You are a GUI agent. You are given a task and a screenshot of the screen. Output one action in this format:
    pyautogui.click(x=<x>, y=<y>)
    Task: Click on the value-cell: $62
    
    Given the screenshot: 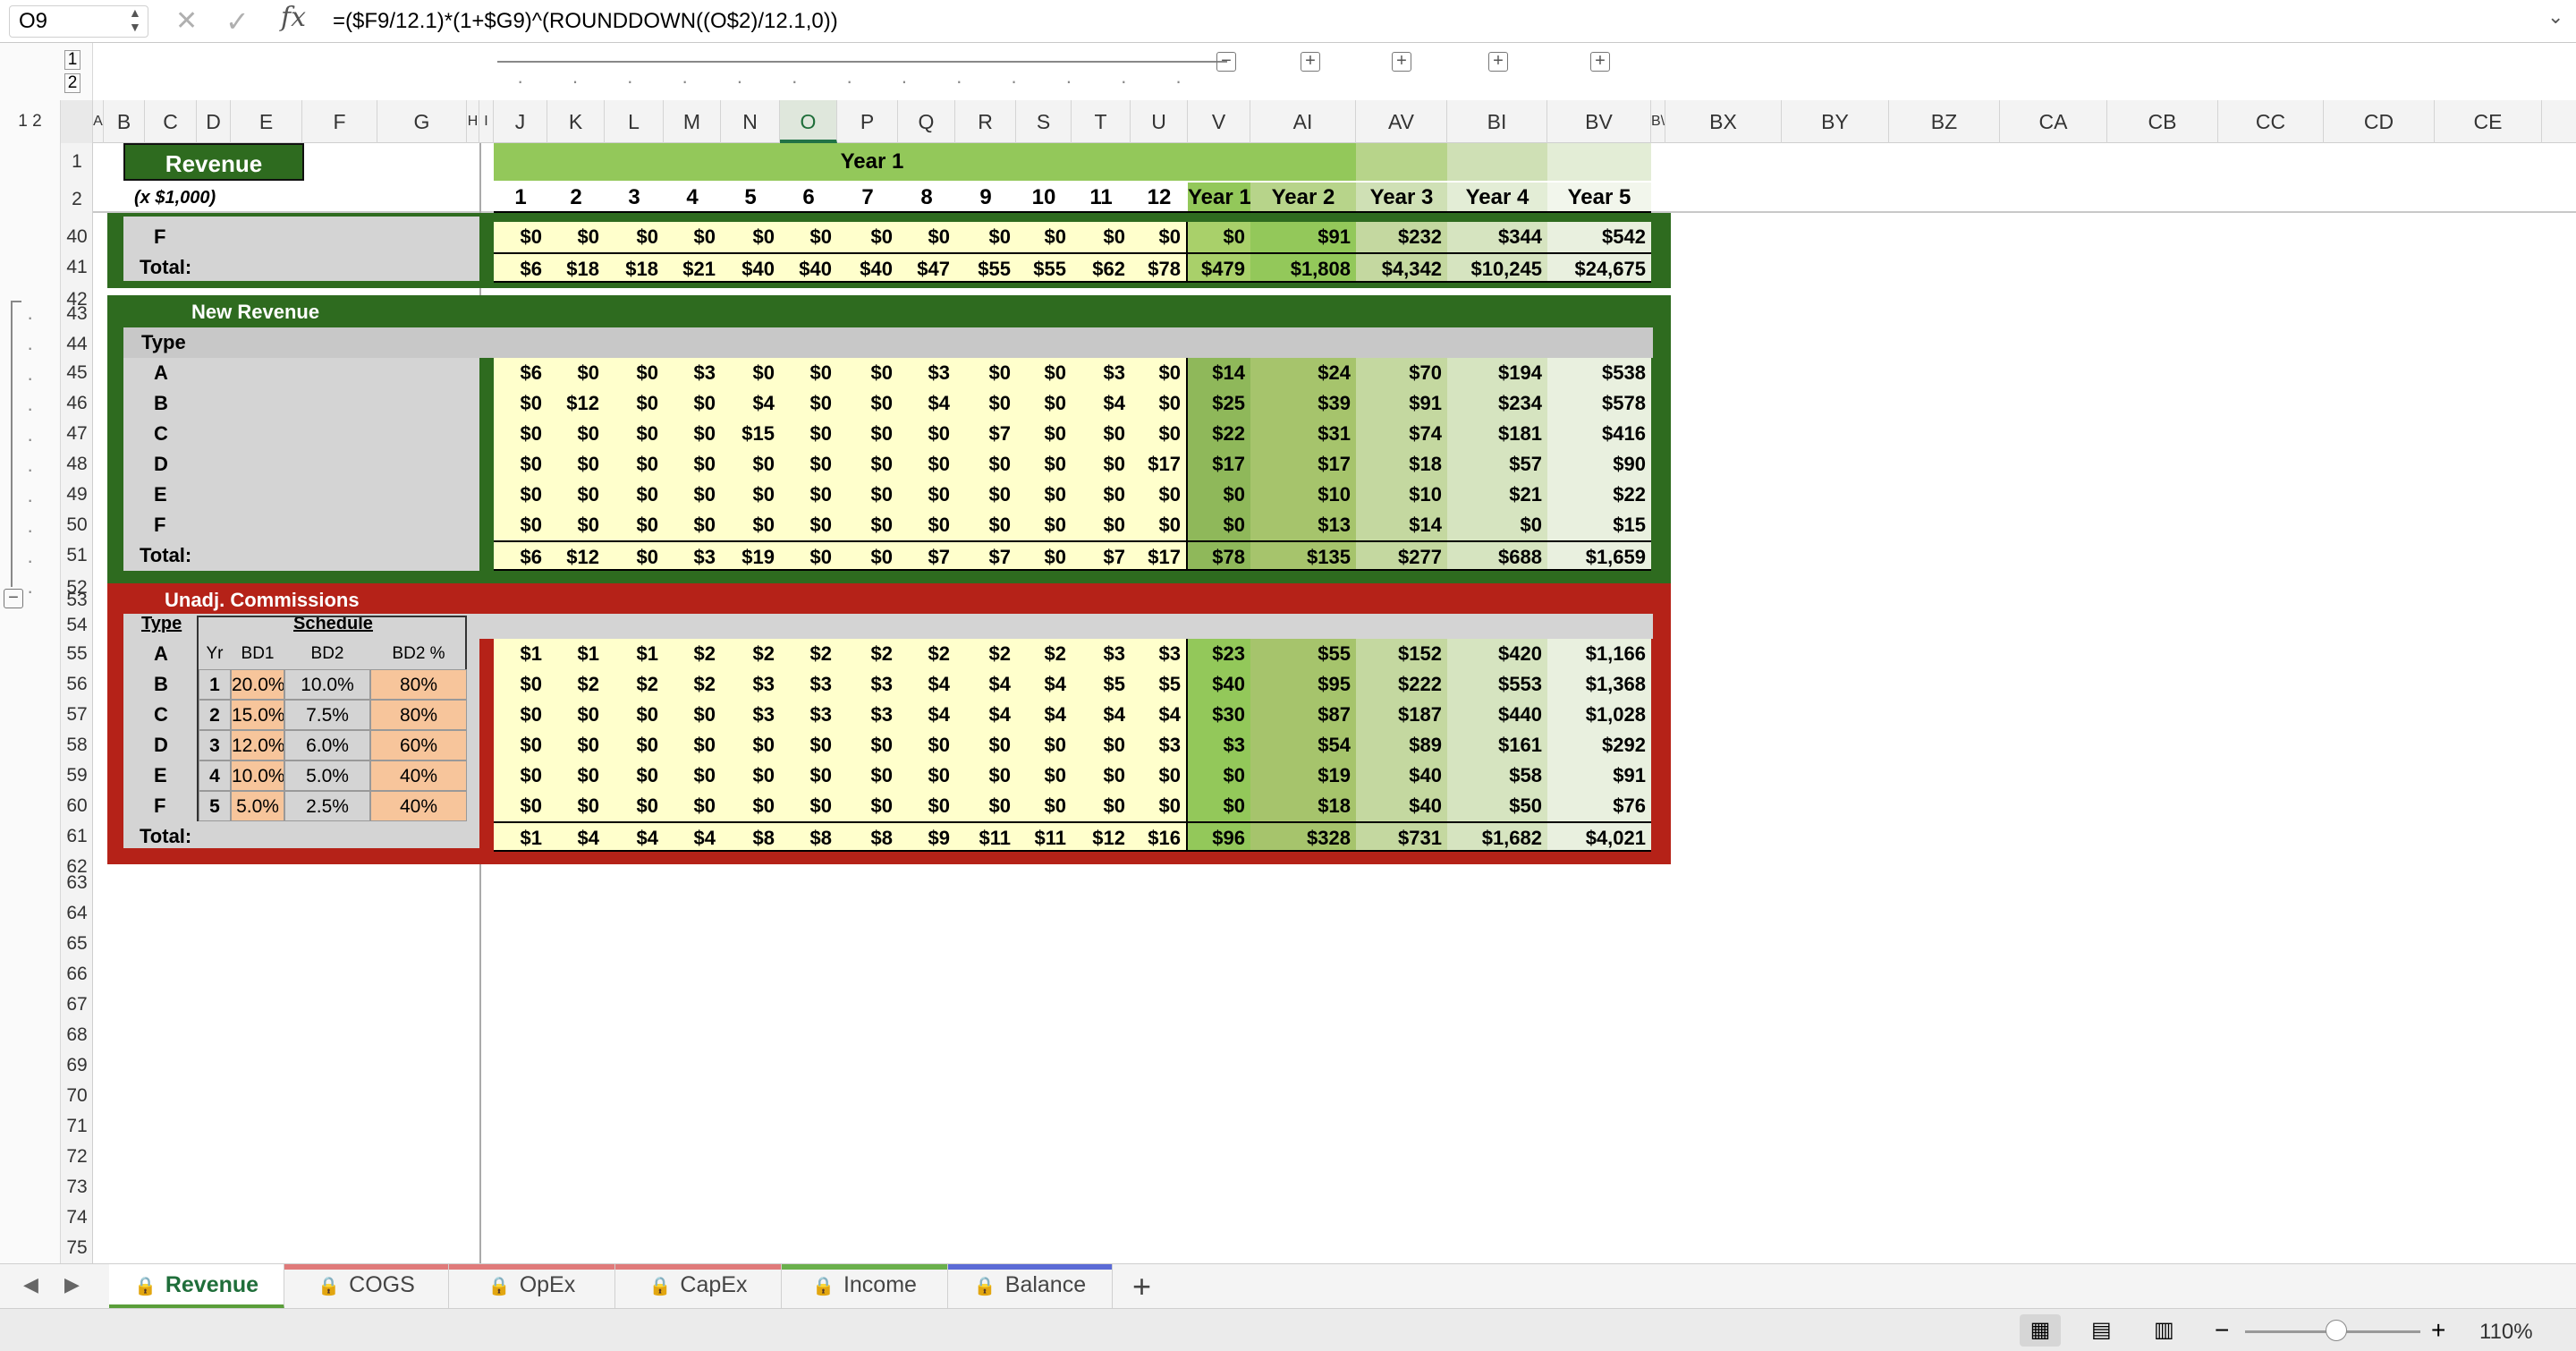 What is the action you would take?
    pyautogui.click(x=1101, y=268)
    